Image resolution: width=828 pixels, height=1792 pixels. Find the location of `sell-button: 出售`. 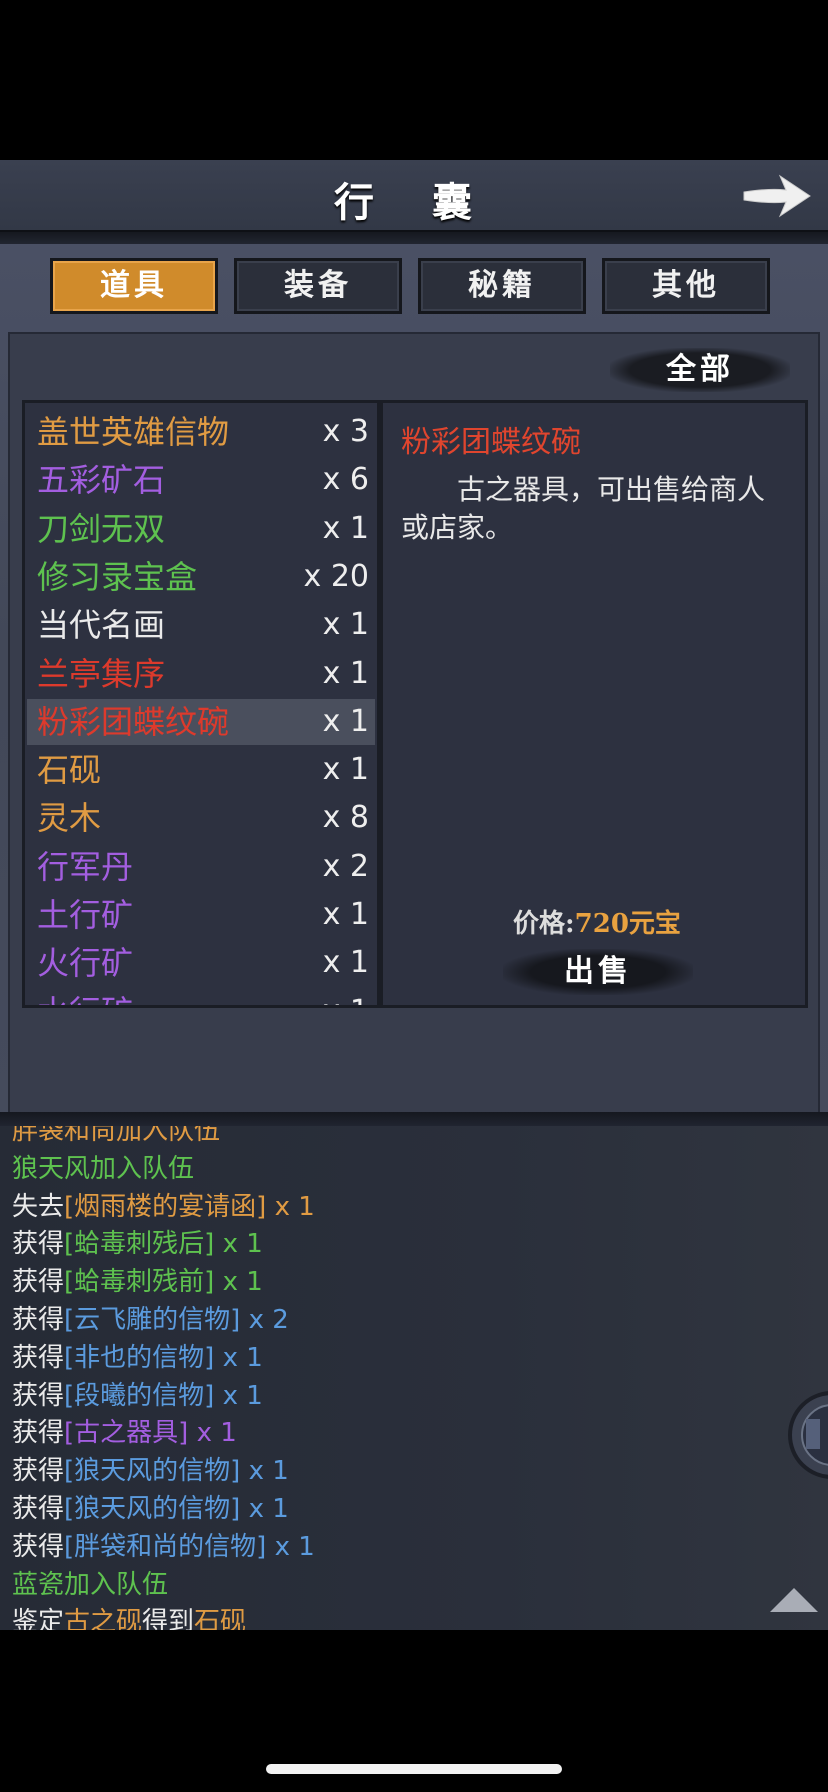

sell-button: 出售 is located at coordinates (598, 972).